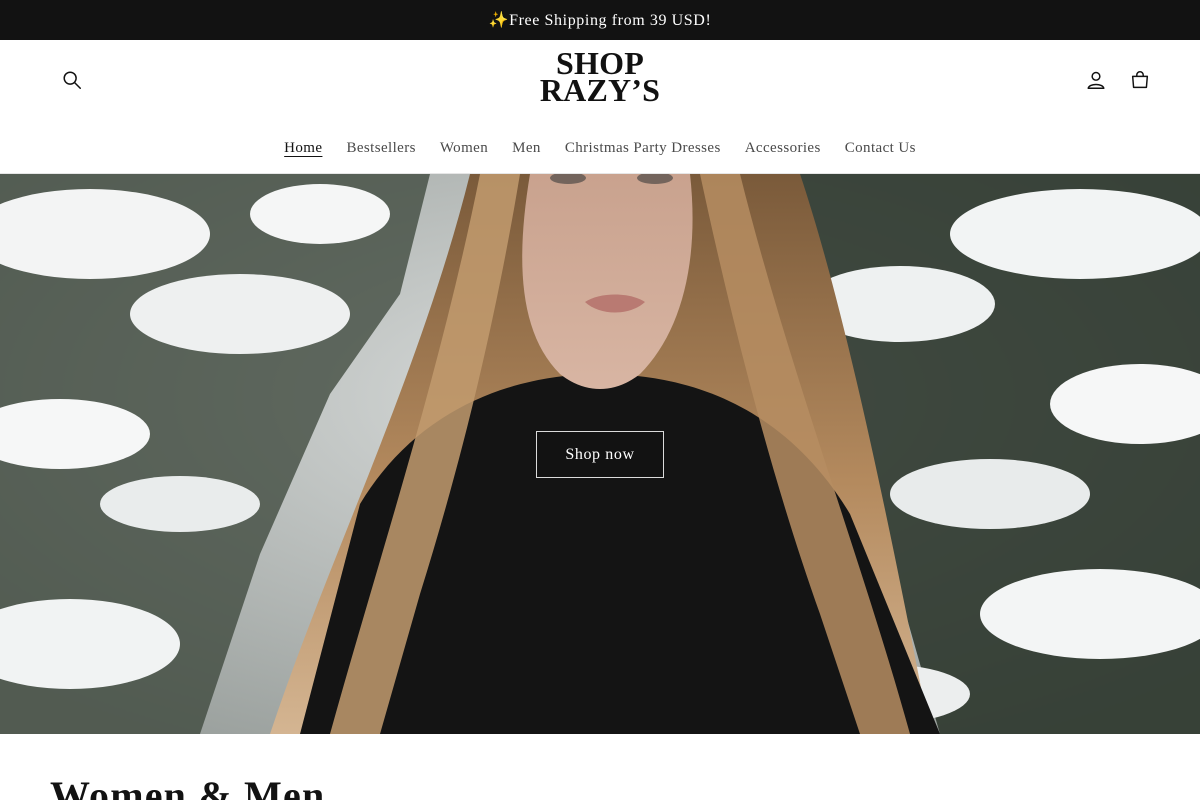 Image resolution: width=1200 pixels, height=800 pixels. I want to click on search-button, so click(72, 80).